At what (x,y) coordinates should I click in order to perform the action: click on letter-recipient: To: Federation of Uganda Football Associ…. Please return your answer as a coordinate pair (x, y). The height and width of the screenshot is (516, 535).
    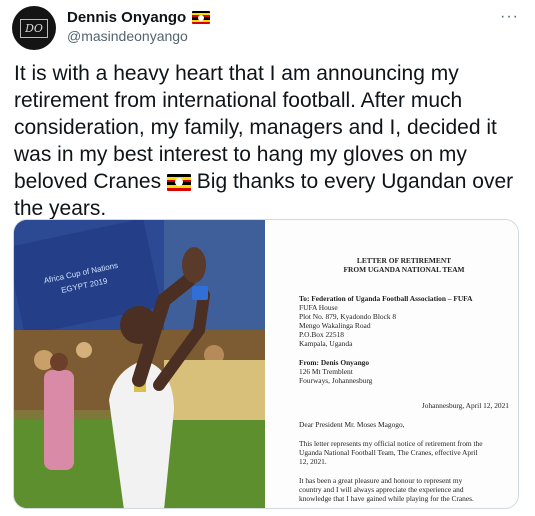
    Looking at the image, I should click on (404, 321).